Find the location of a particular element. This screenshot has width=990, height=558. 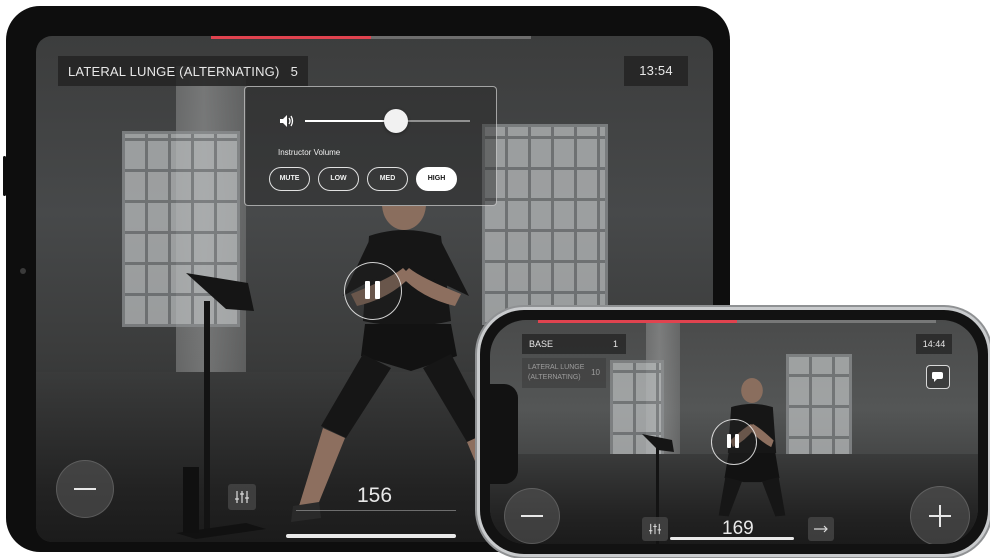

home-indicator is located at coordinates (371, 536).